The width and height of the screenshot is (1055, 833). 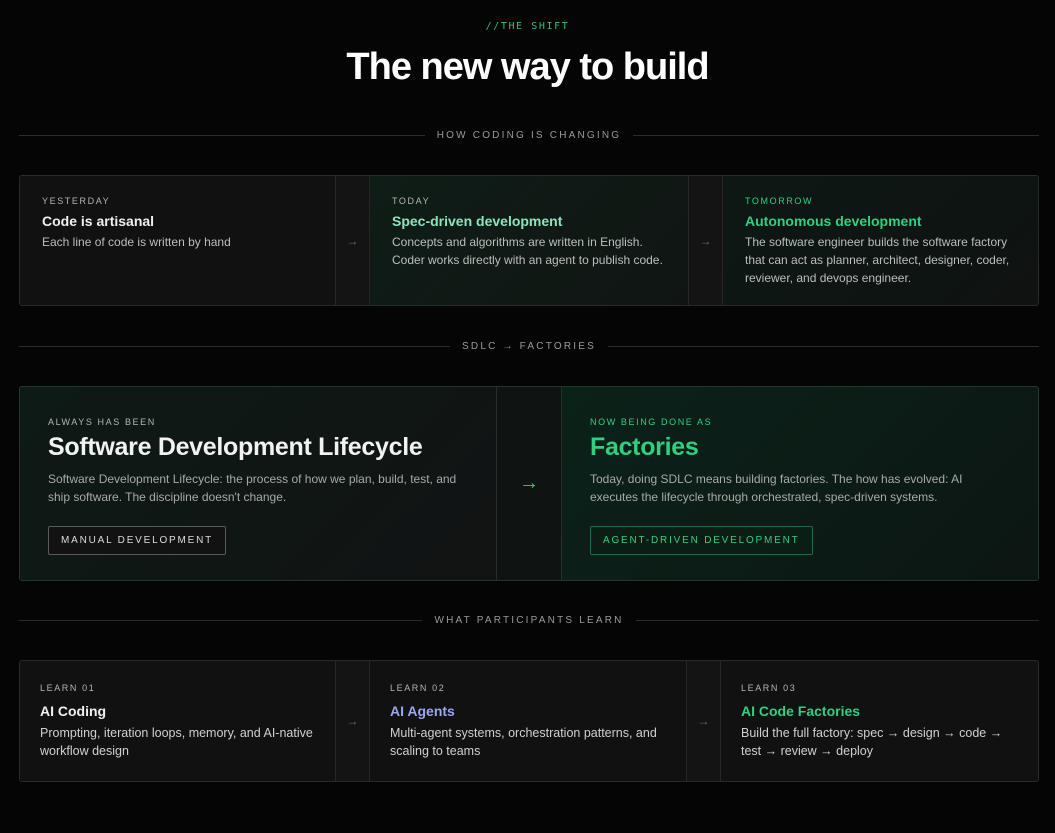 I want to click on manual-development-tag: MANUAL DEVELOPMENT, so click(x=137, y=540).